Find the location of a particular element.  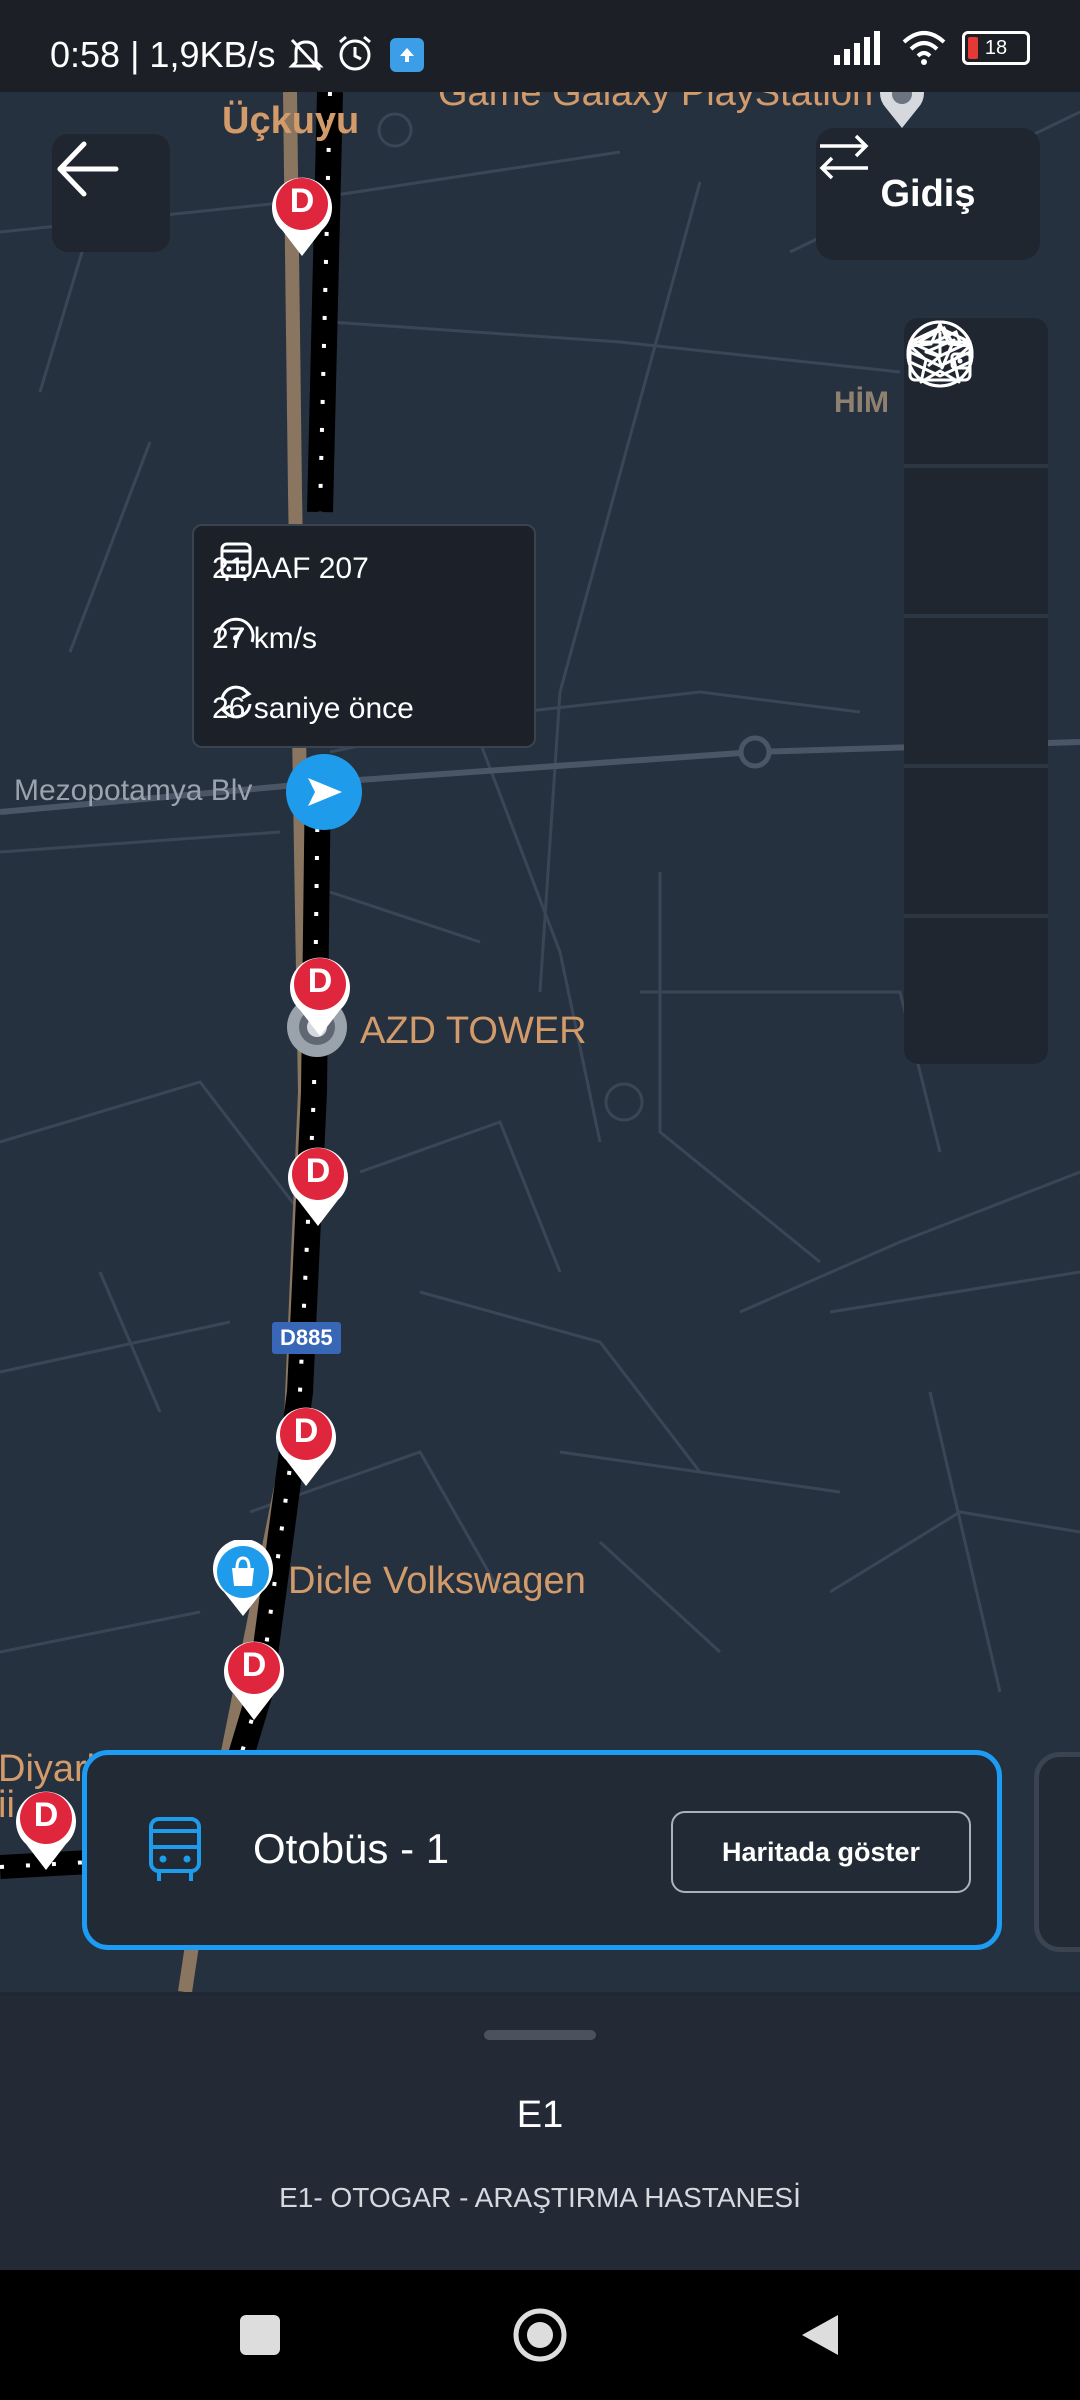

direction-label: Gidiş is located at coordinates (928, 193).